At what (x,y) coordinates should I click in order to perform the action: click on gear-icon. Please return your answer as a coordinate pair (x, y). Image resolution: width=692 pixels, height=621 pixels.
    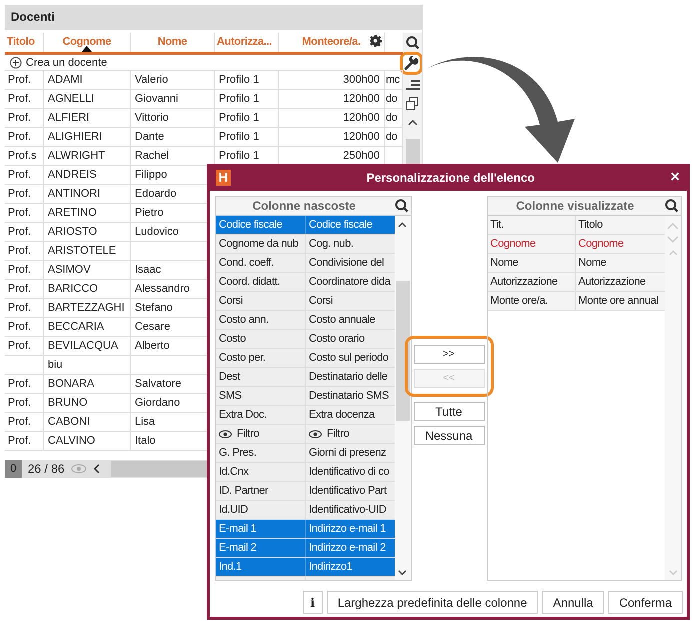
    Looking at the image, I should click on (376, 41).